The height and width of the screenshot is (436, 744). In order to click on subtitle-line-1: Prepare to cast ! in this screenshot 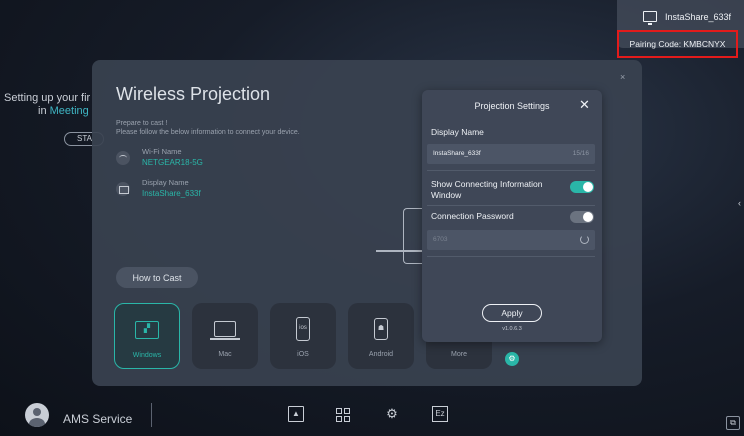, I will do `click(142, 123)`.